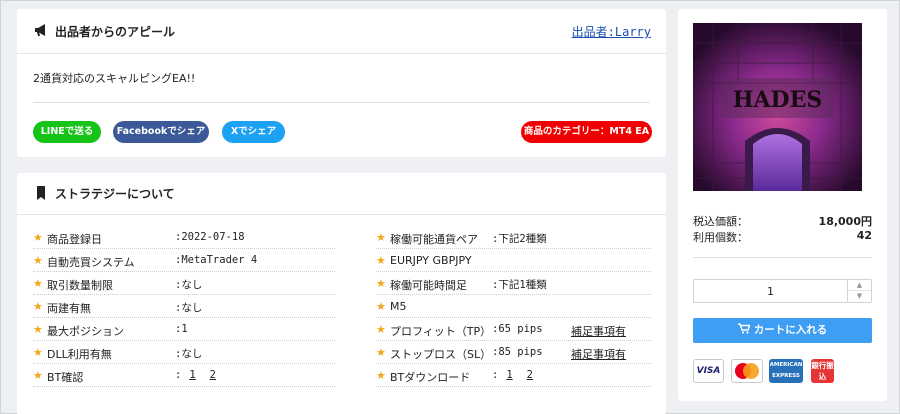 The width and height of the screenshot is (900, 414). I want to click on table-row: ★ DLL利用有無 :なし, so click(184, 352).